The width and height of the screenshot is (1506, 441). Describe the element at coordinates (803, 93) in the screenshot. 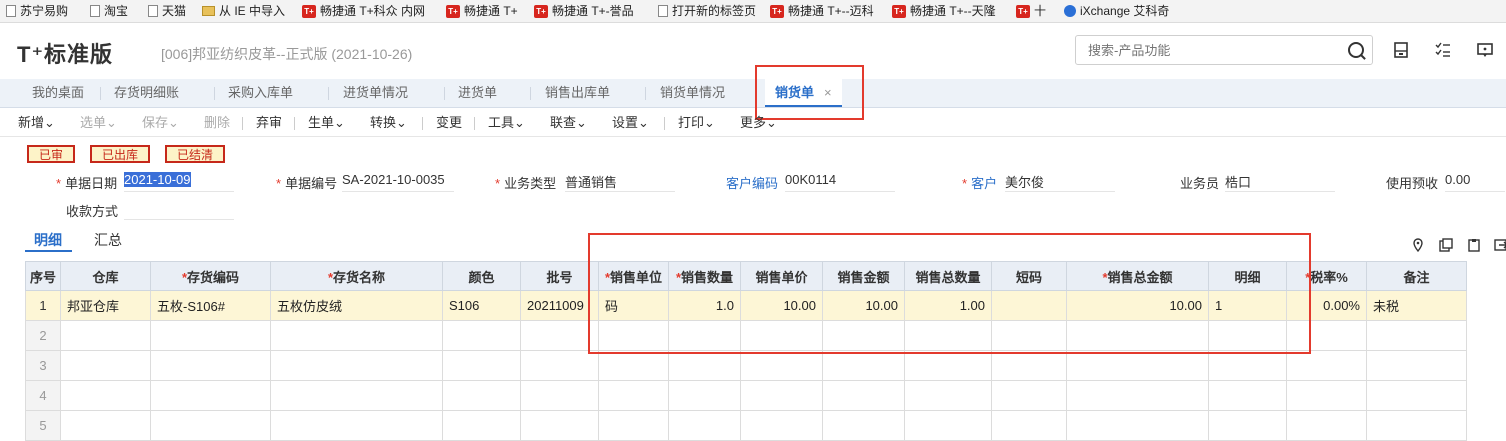

I see `tab-sales-invoice: 销货单 ×` at that location.